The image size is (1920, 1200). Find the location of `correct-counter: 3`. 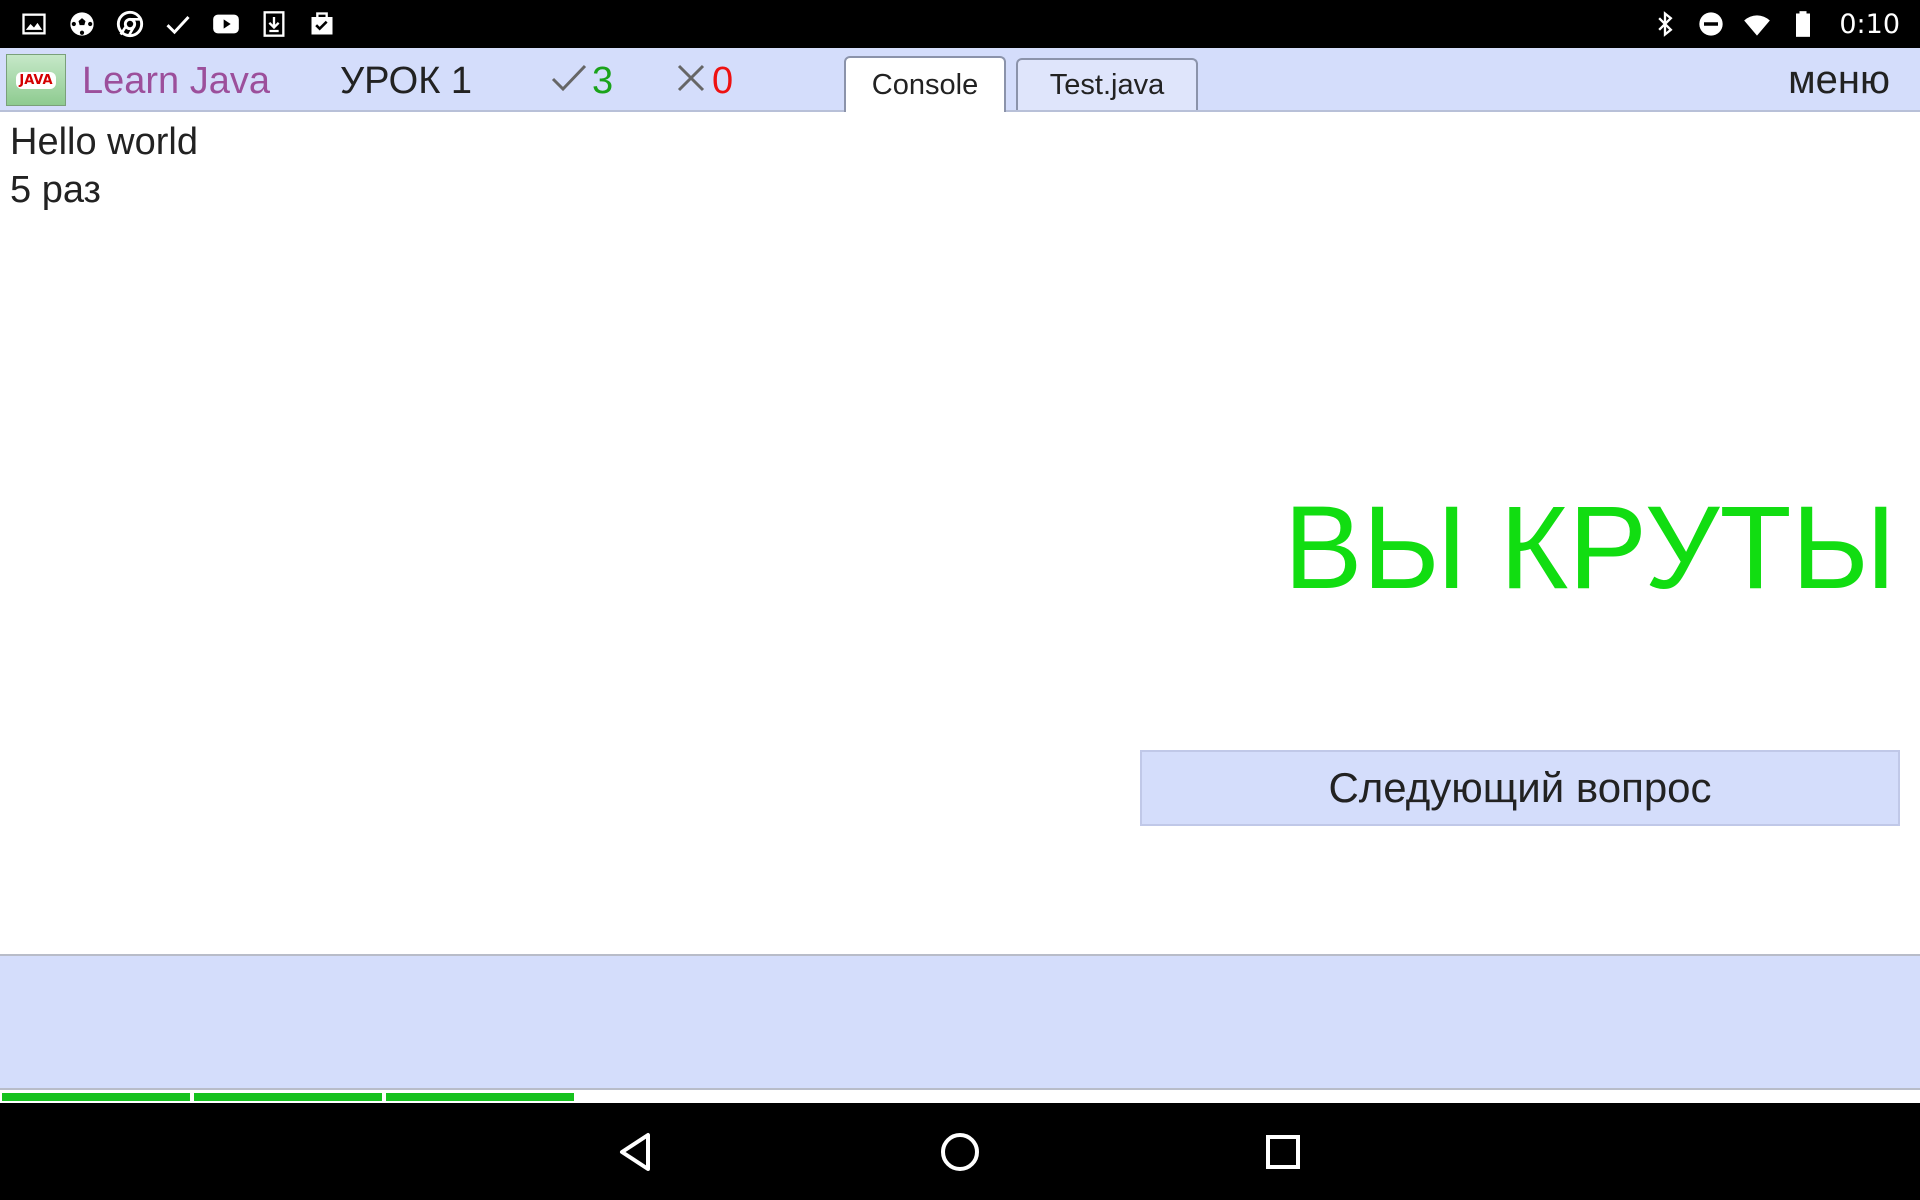

correct-counter: 3 is located at coordinates (581, 81).